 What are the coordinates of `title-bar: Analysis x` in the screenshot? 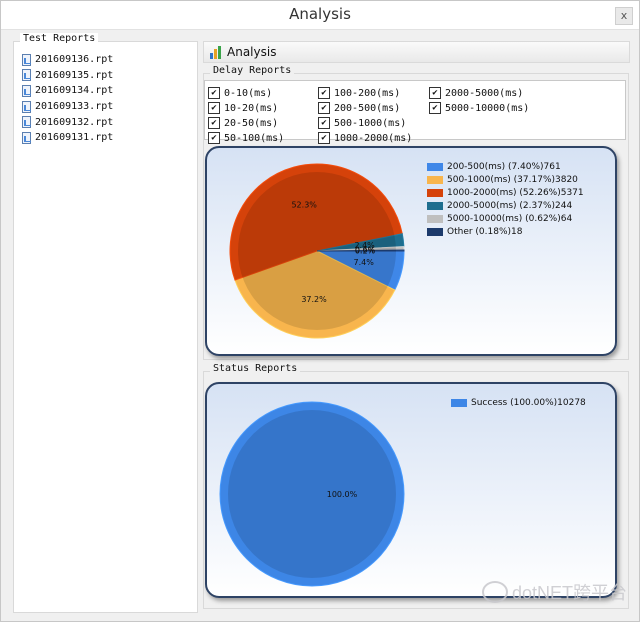 It's located at (320, 15).